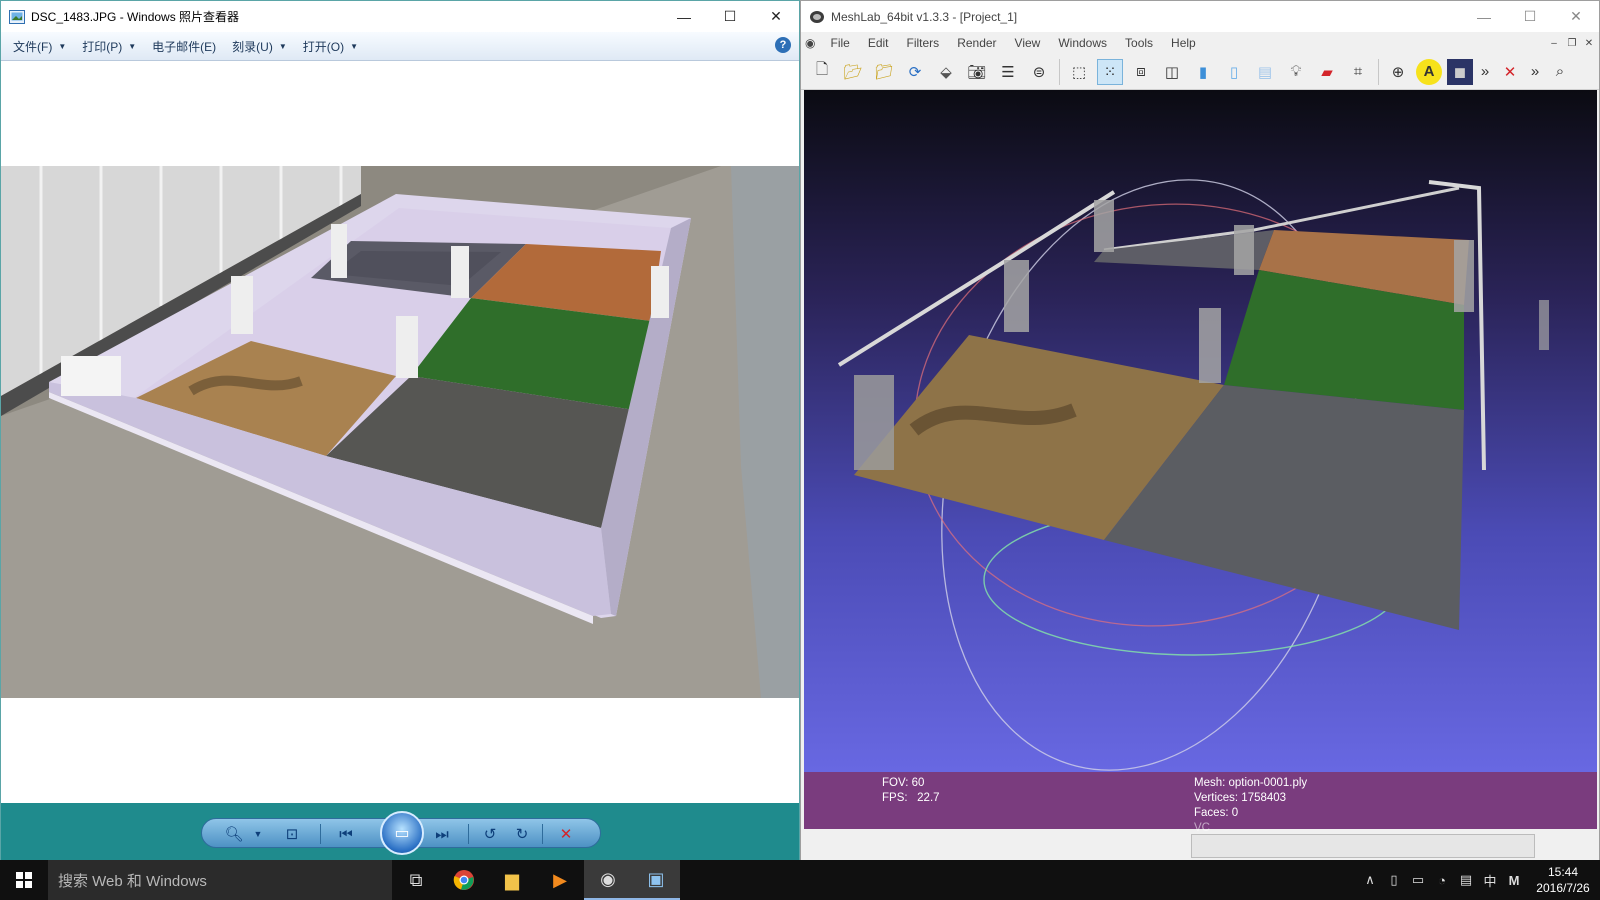 The width and height of the screenshot is (1600, 900). What do you see at coordinates (911, 798) in the screenshot?
I see `fps-readout: FPS: 22.7` at bounding box center [911, 798].